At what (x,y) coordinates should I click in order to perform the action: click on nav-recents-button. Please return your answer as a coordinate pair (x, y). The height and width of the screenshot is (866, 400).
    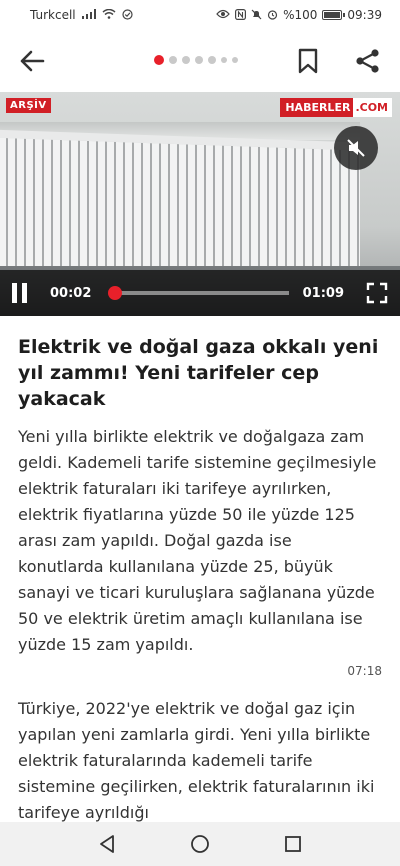
    Looking at the image, I should click on (293, 844).